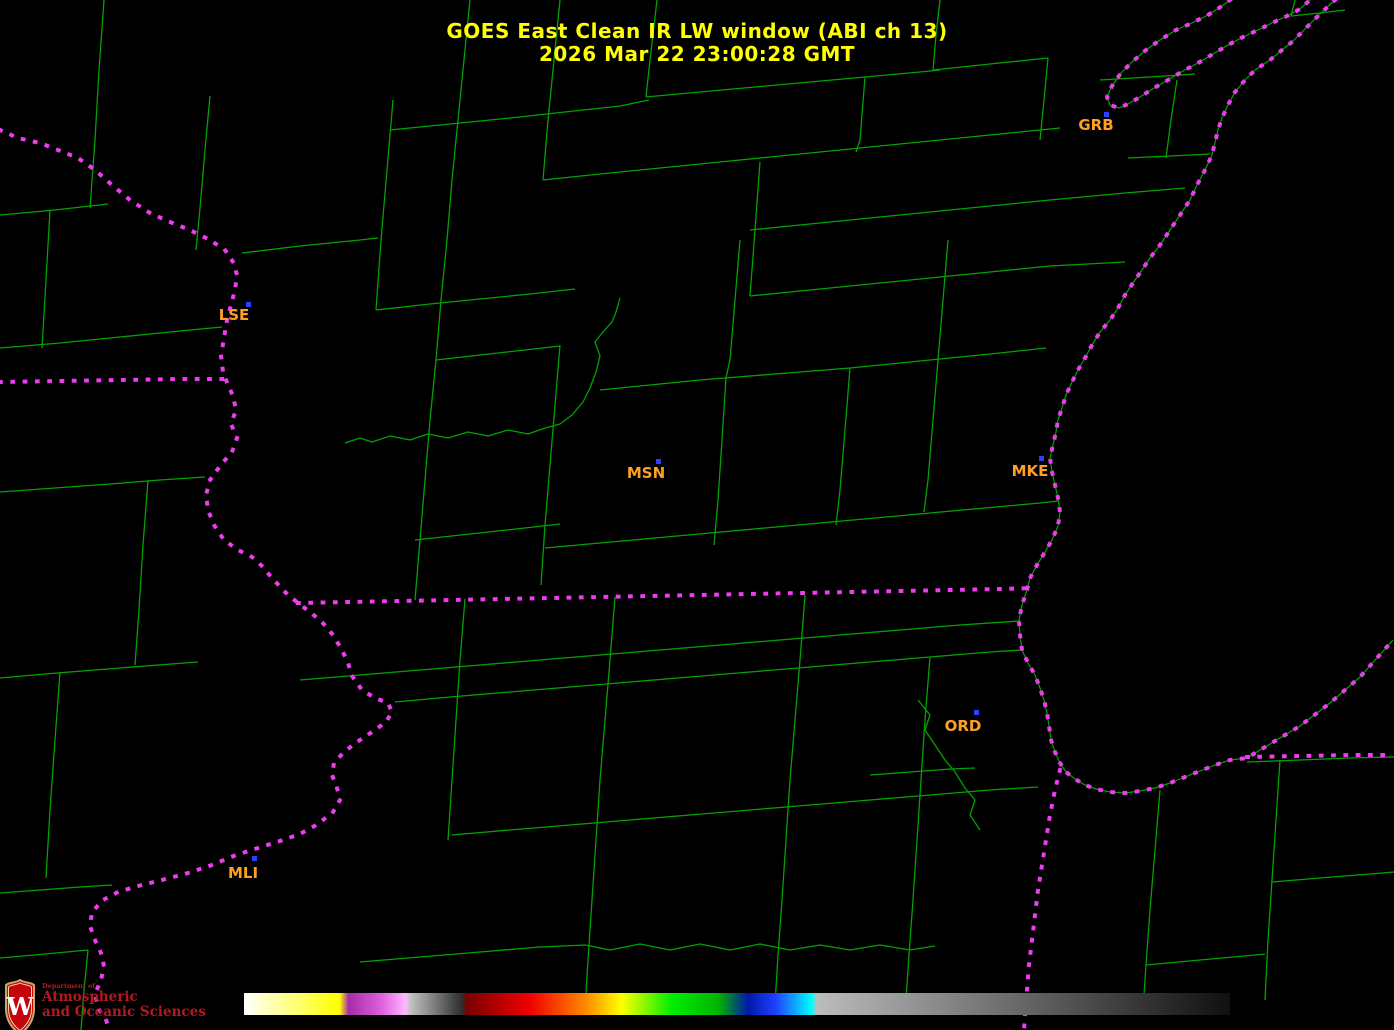  I want to click on station-dot-MLI, so click(254, 858).